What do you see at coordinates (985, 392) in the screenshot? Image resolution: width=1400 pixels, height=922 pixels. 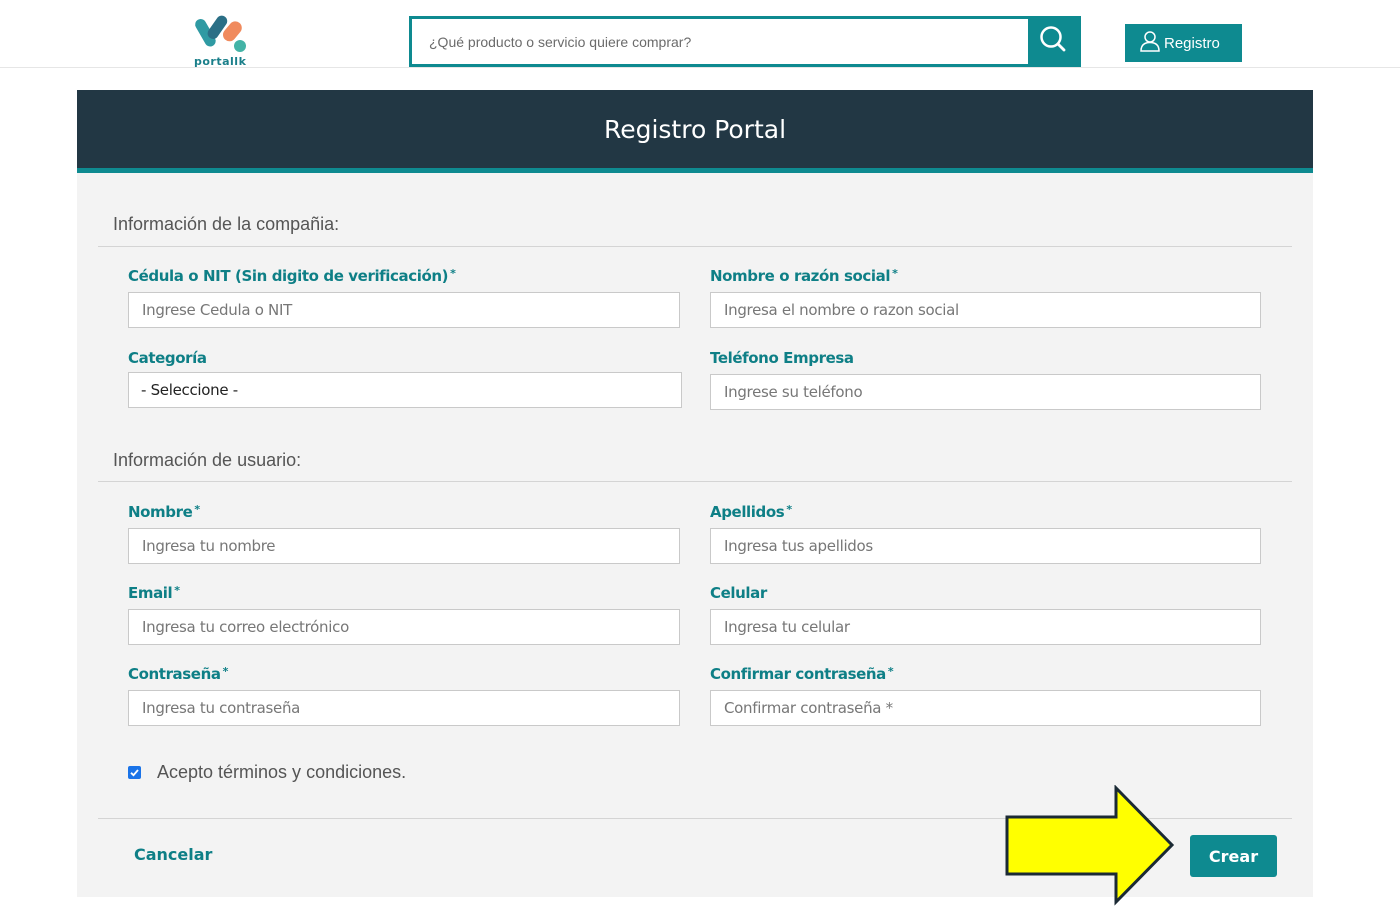 I see `company-phone-field` at bounding box center [985, 392].